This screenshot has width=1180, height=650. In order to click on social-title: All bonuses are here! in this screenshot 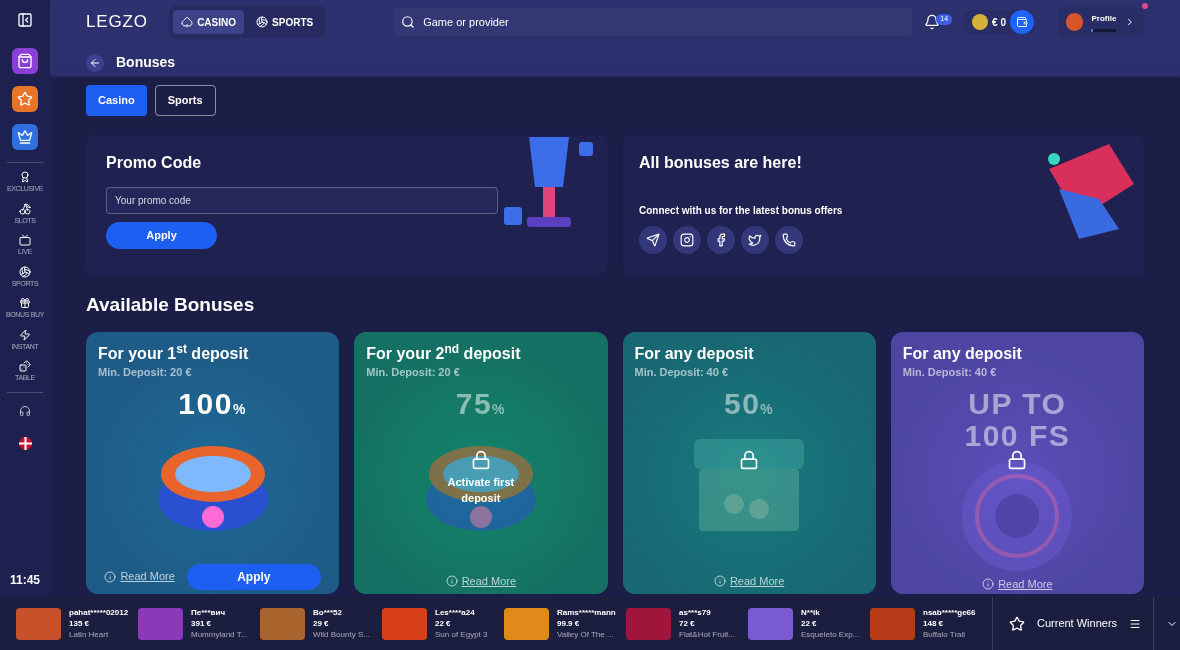, I will do `click(721, 163)`.